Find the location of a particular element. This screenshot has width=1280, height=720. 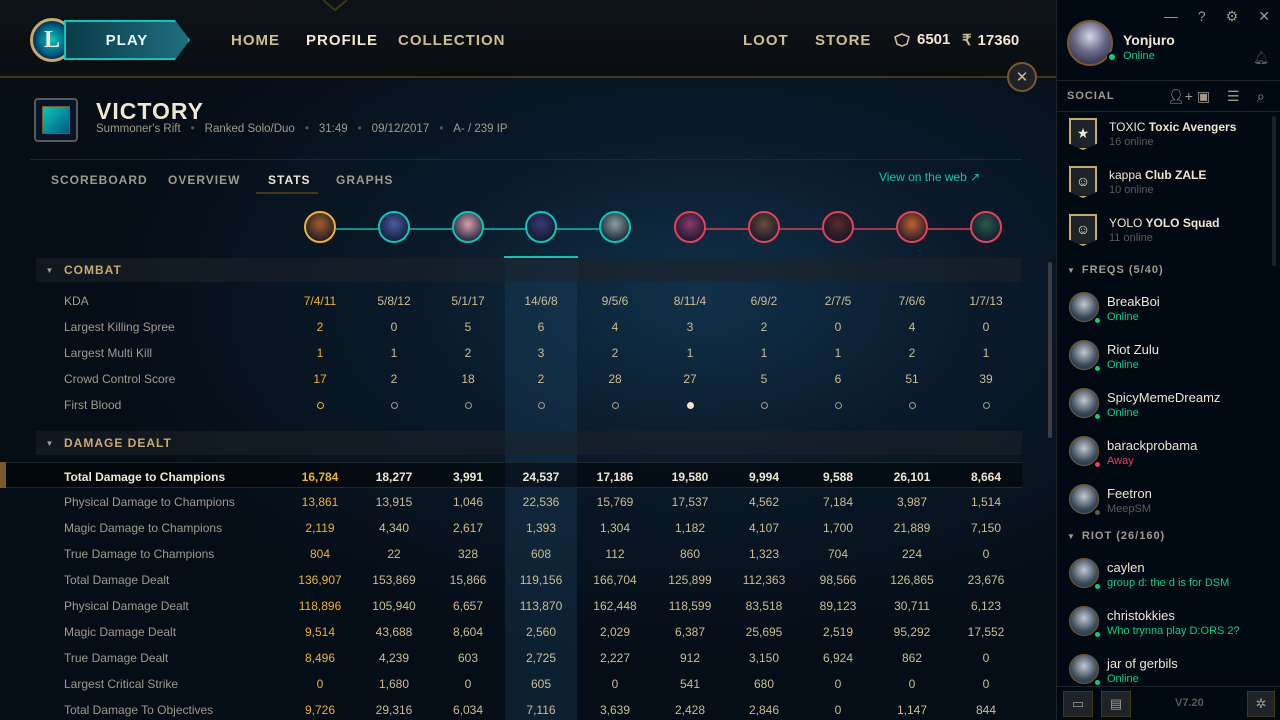

stat-value: 125,899 is located at coordinates (690, 580).